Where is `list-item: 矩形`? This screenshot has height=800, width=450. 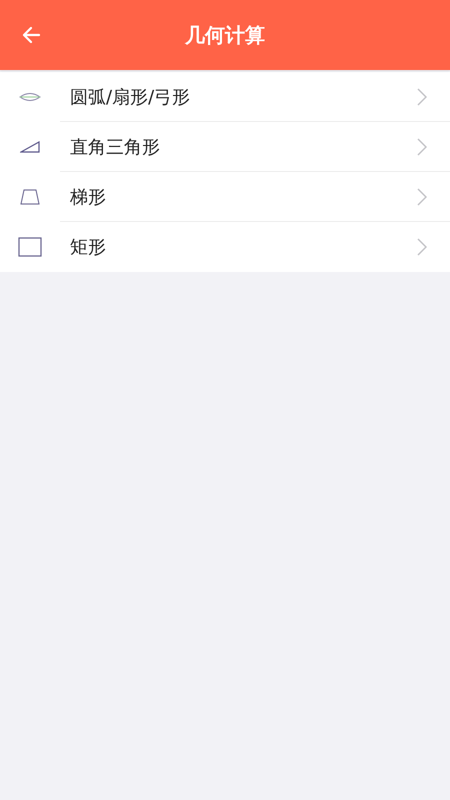
list-item: 矩形 is located at coordinates (225, 247).